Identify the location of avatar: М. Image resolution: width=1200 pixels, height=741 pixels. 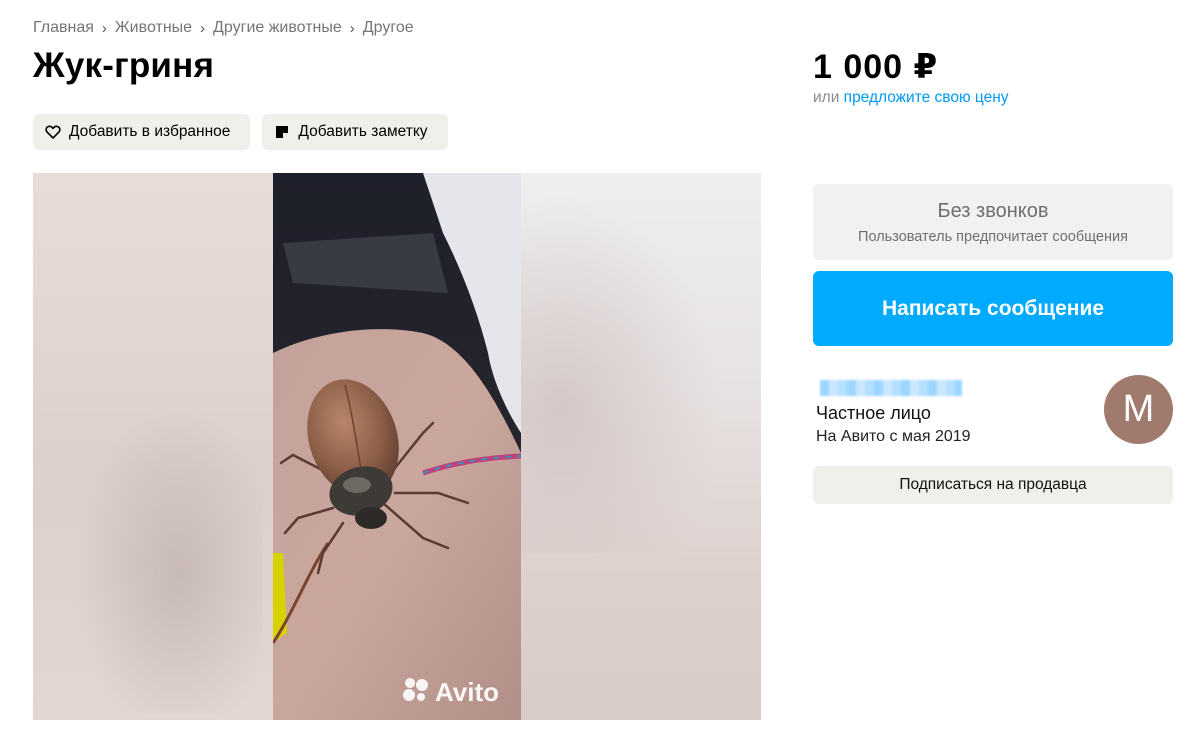
(1138, 409).